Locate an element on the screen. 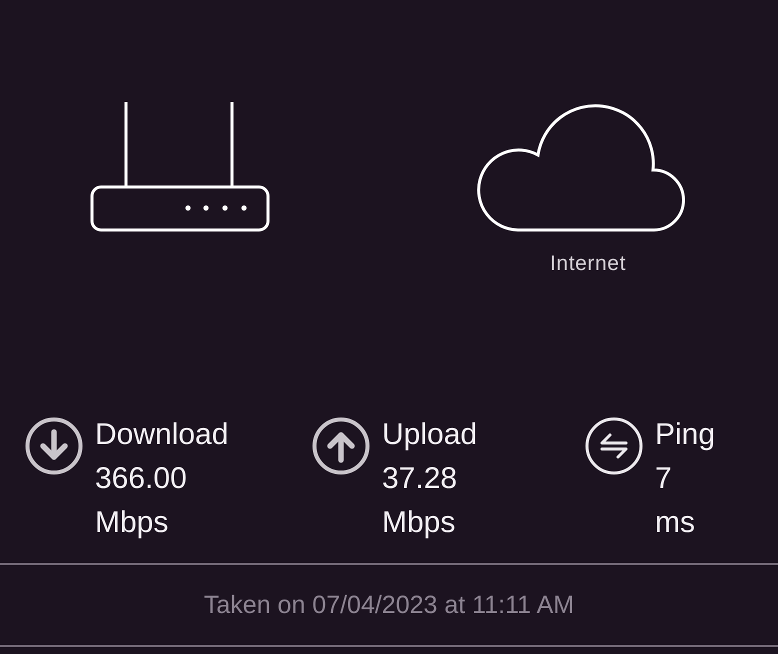  cloud-icon is located at coordinates (581, 168).